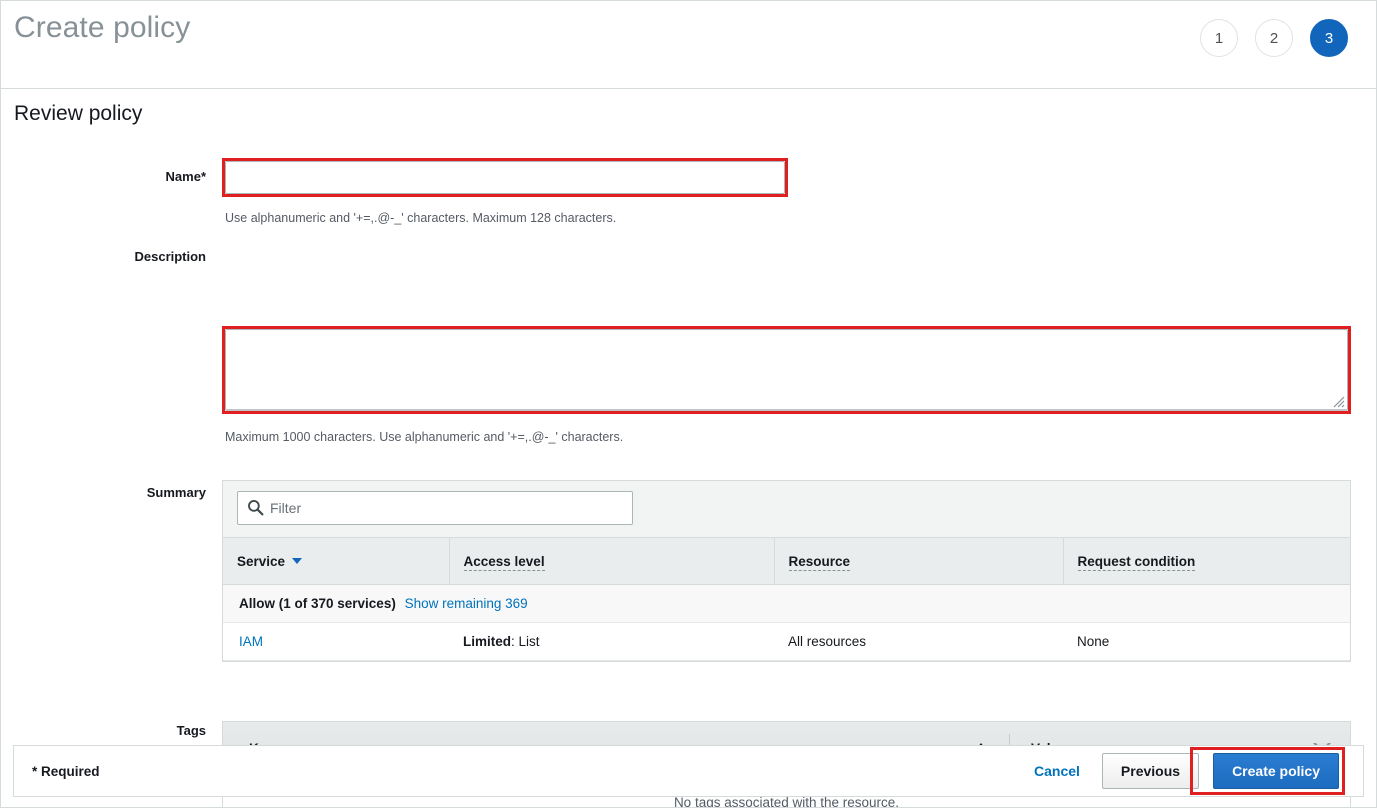  I want to click on cancel-button: Cancel, so click(1057, 771).